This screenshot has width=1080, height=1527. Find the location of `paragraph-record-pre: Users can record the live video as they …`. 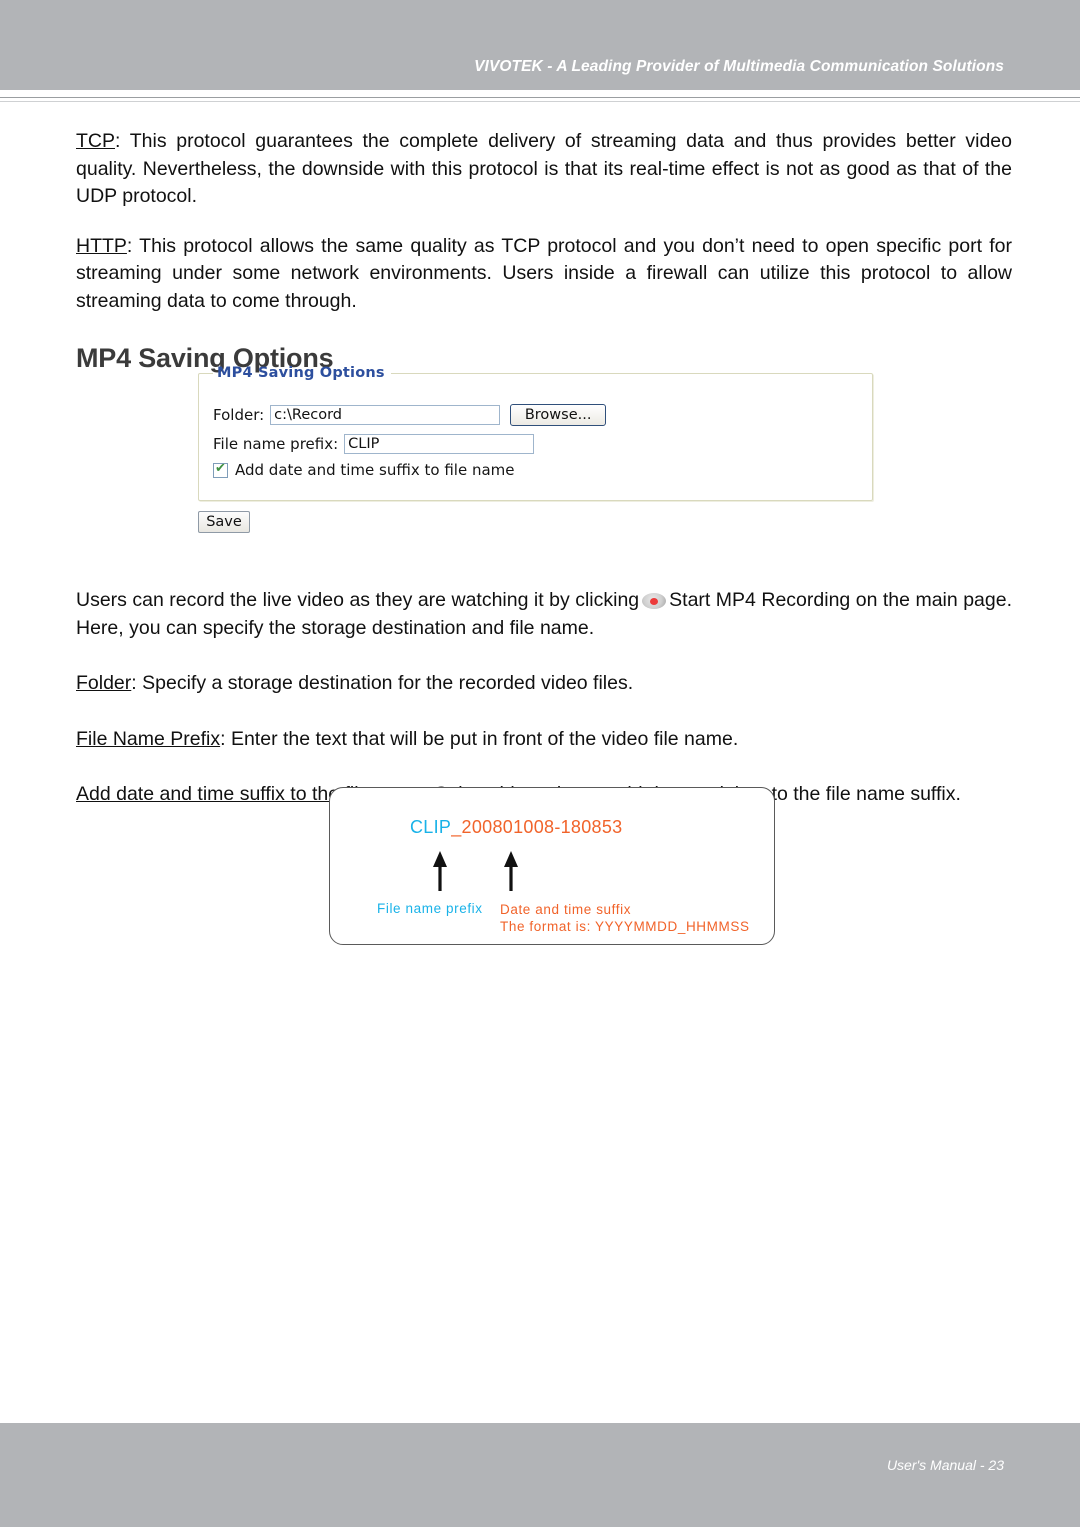

paragraph-record-pre: Users can record the live video as they … is located at coordinates (358, 600).